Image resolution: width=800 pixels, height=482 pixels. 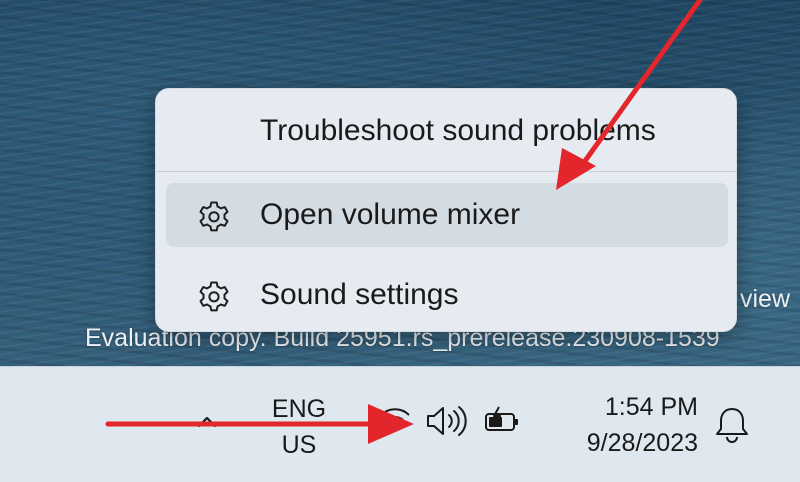 I want to click on taskbar-clock: 1:54 PM 9/28/2023, so click(x=623, y=425).